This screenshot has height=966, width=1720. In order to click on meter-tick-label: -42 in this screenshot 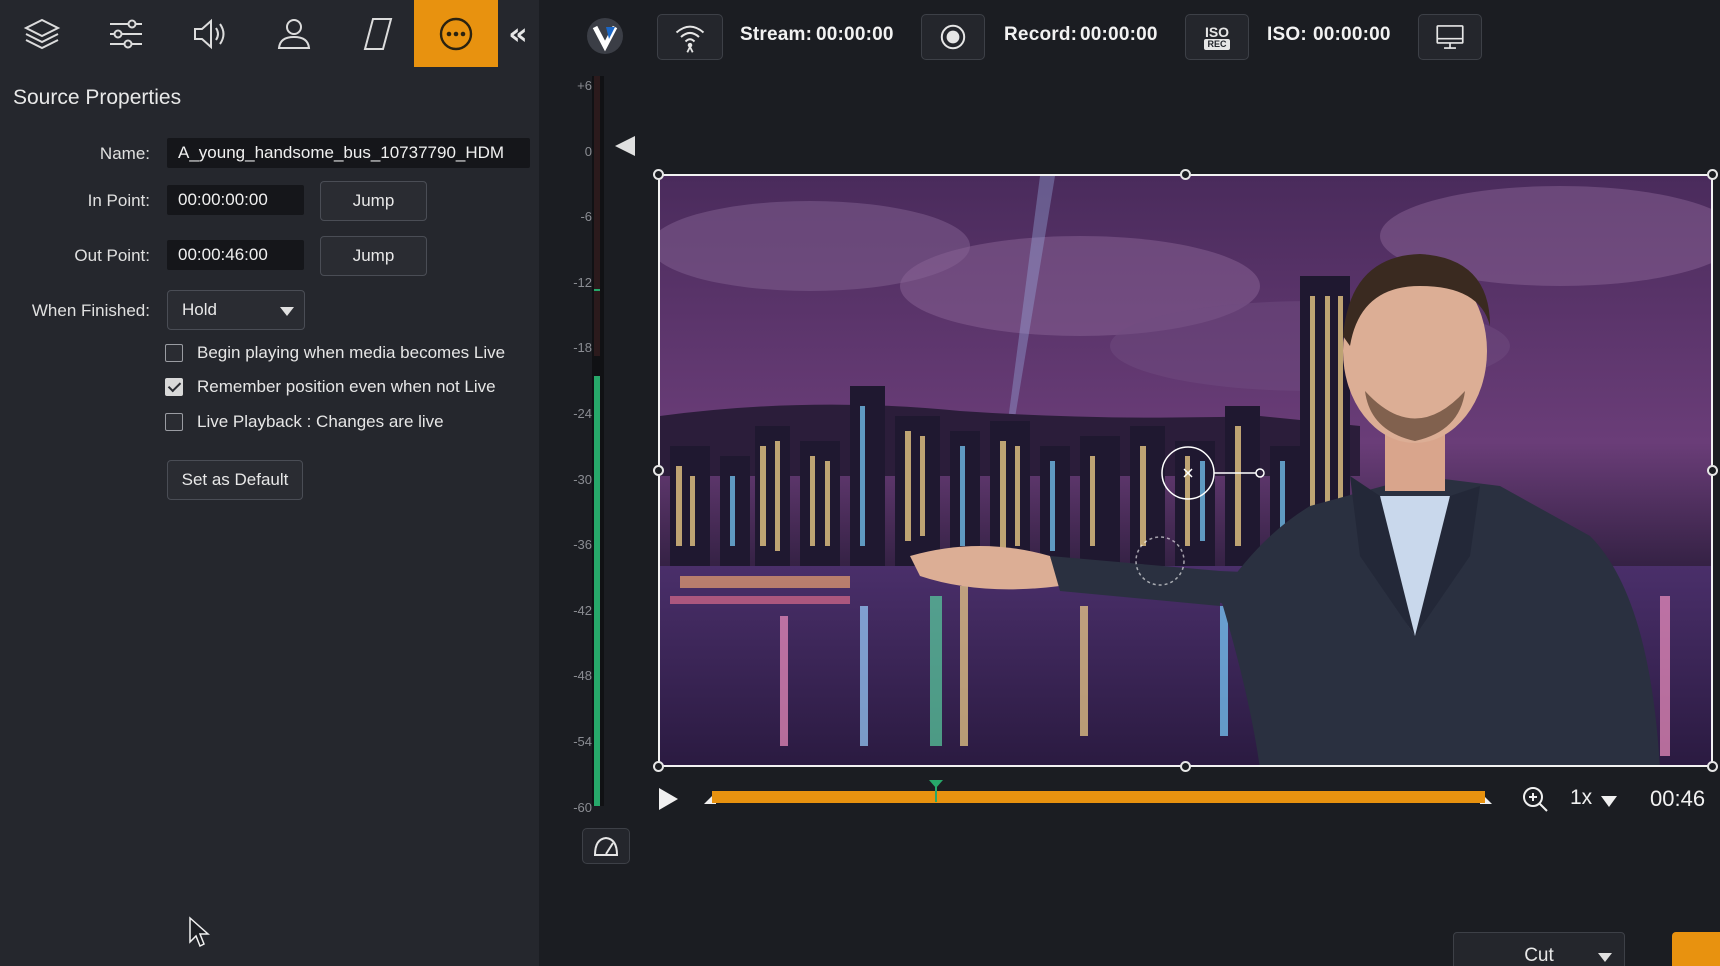, I will do `click(582, 610)`.